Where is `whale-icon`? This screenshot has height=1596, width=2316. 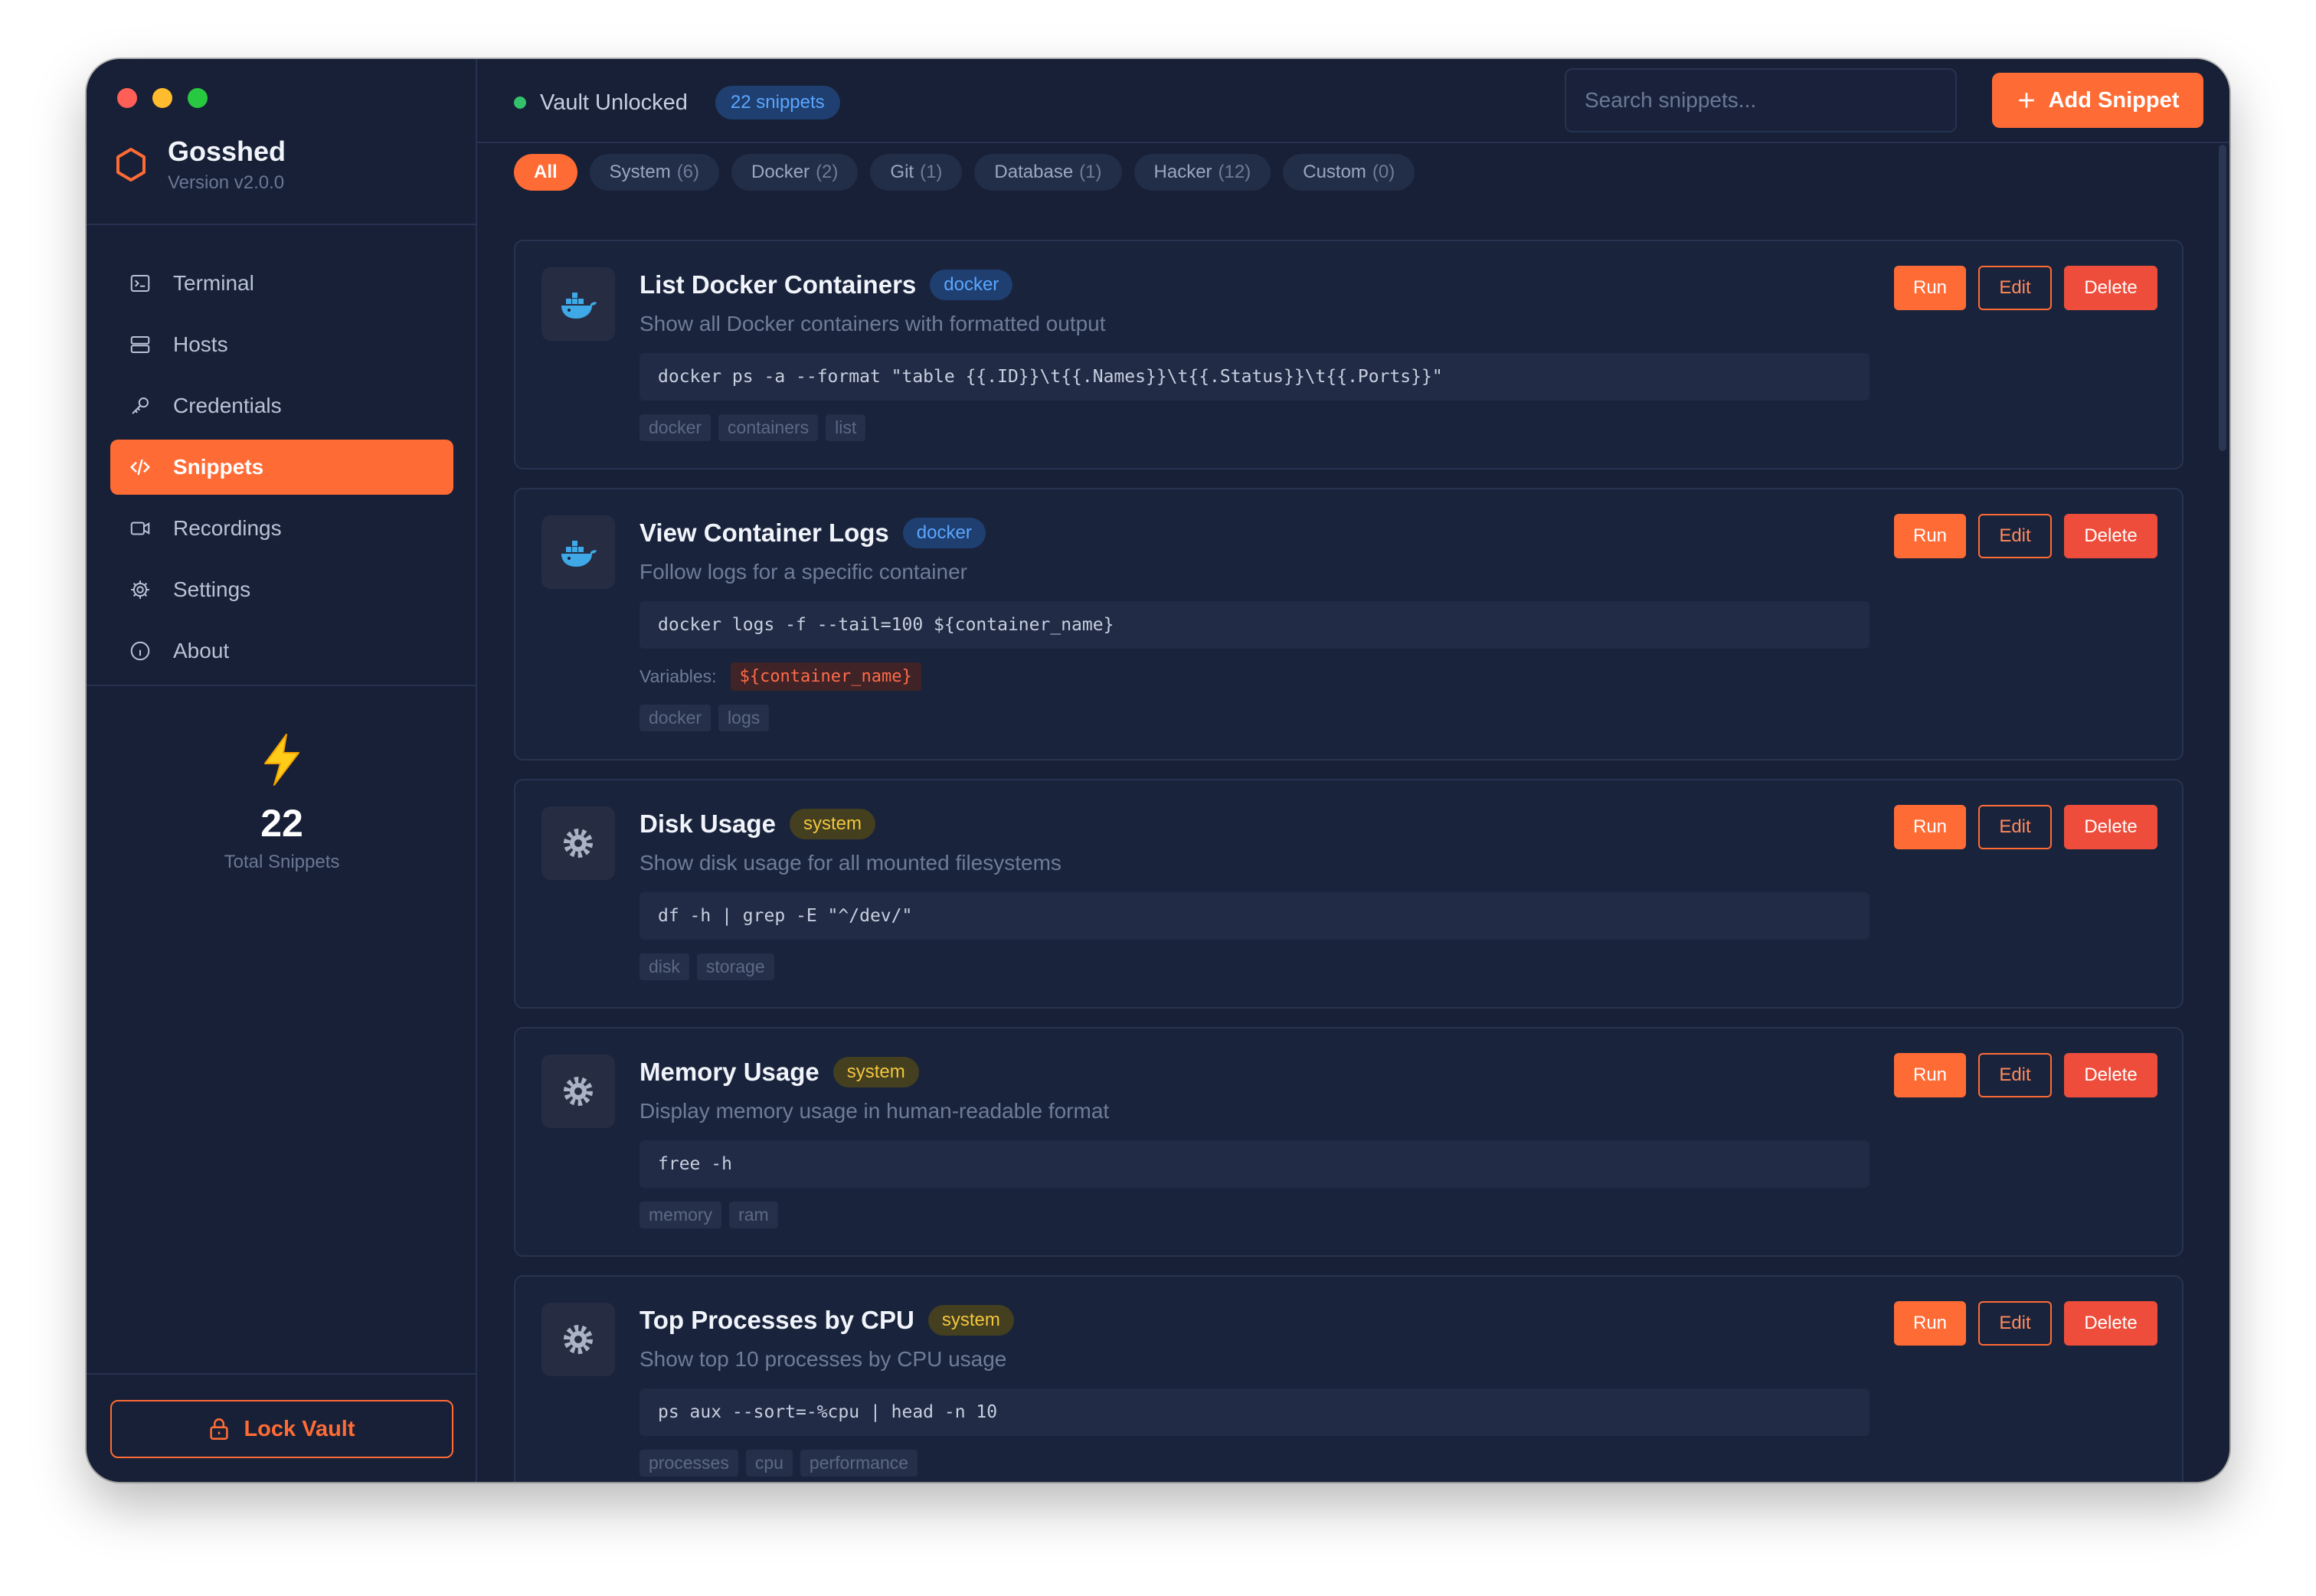
whale-icon is located at coordinates (578, 552).